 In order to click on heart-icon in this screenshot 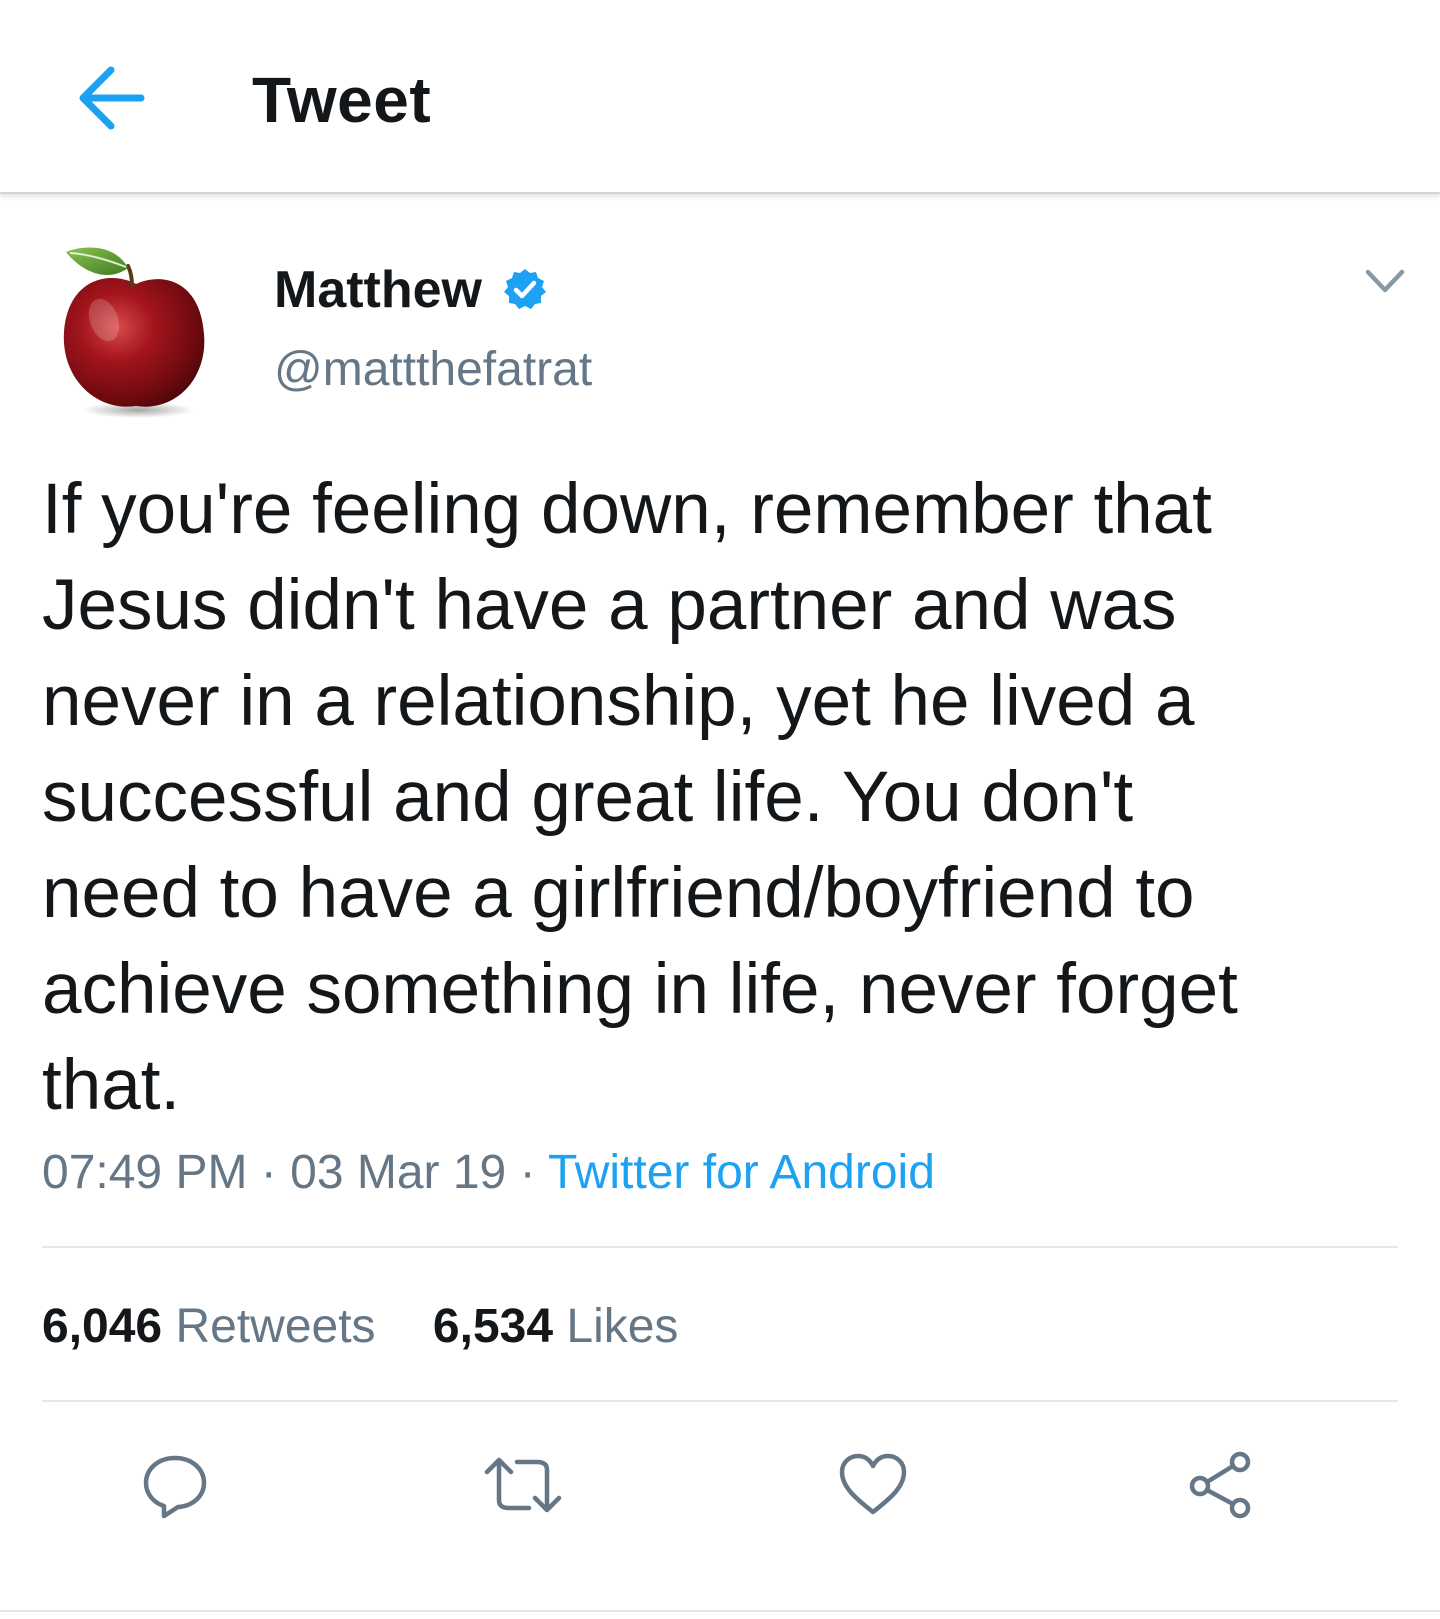, I will do `click(873, 1484)`.